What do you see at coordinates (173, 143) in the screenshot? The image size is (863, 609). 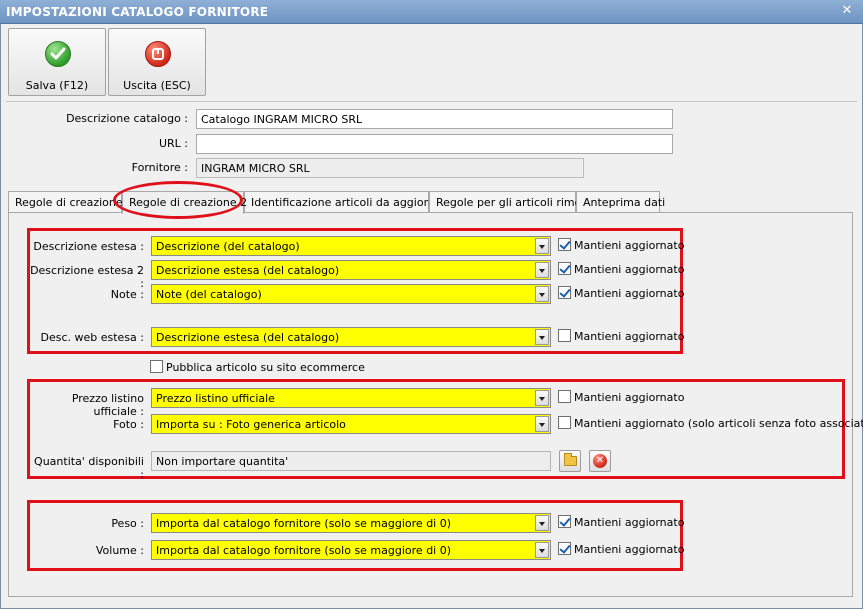 I see `url-label: URL :` at bounding box center [173, 143].